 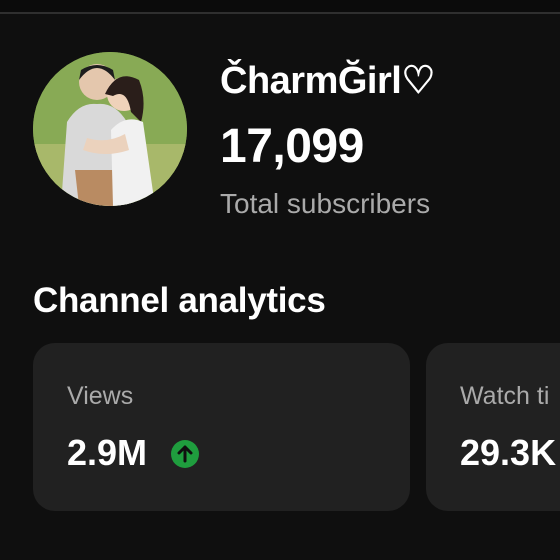 I want to click on watch-time-card: Watch ti 29.3K, so click(x=493, y=427).